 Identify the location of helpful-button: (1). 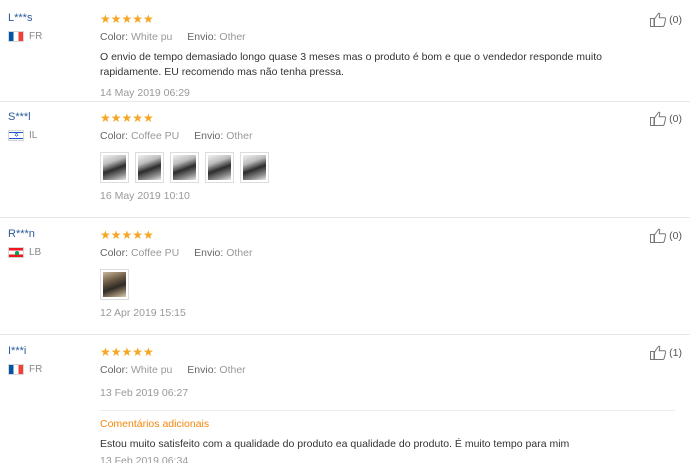
(666, 352).